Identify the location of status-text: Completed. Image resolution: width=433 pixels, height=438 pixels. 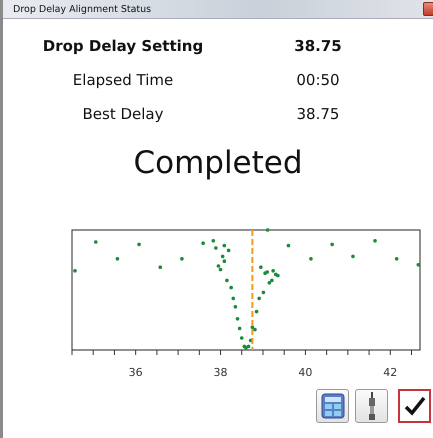
(218, 163).